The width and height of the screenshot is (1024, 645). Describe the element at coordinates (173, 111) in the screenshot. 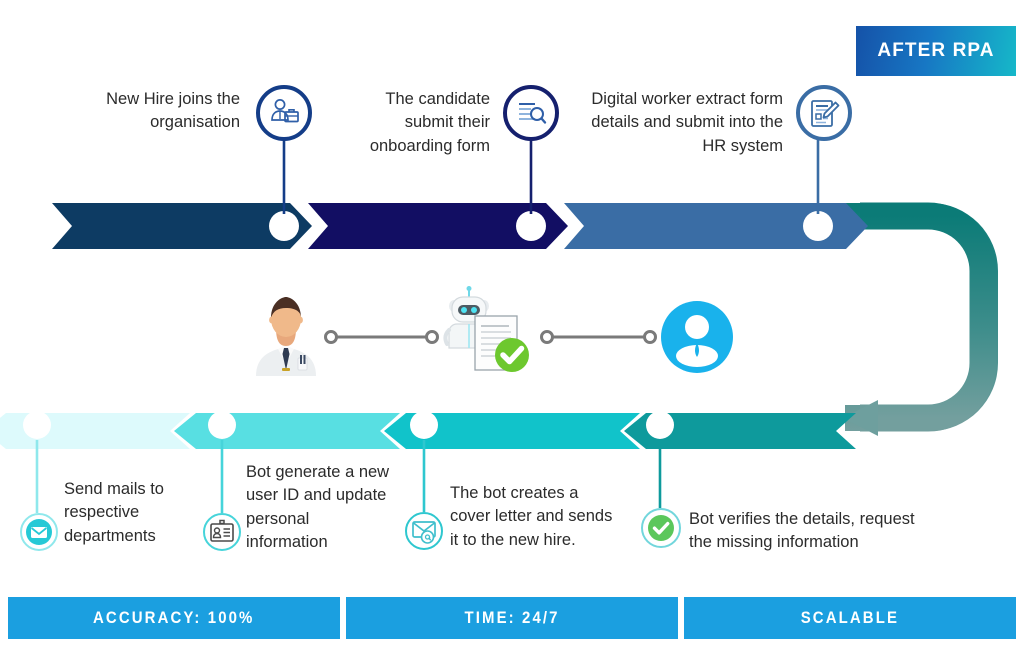

I see `top-step-1-caption: New Hire joins the organisation` at that location.